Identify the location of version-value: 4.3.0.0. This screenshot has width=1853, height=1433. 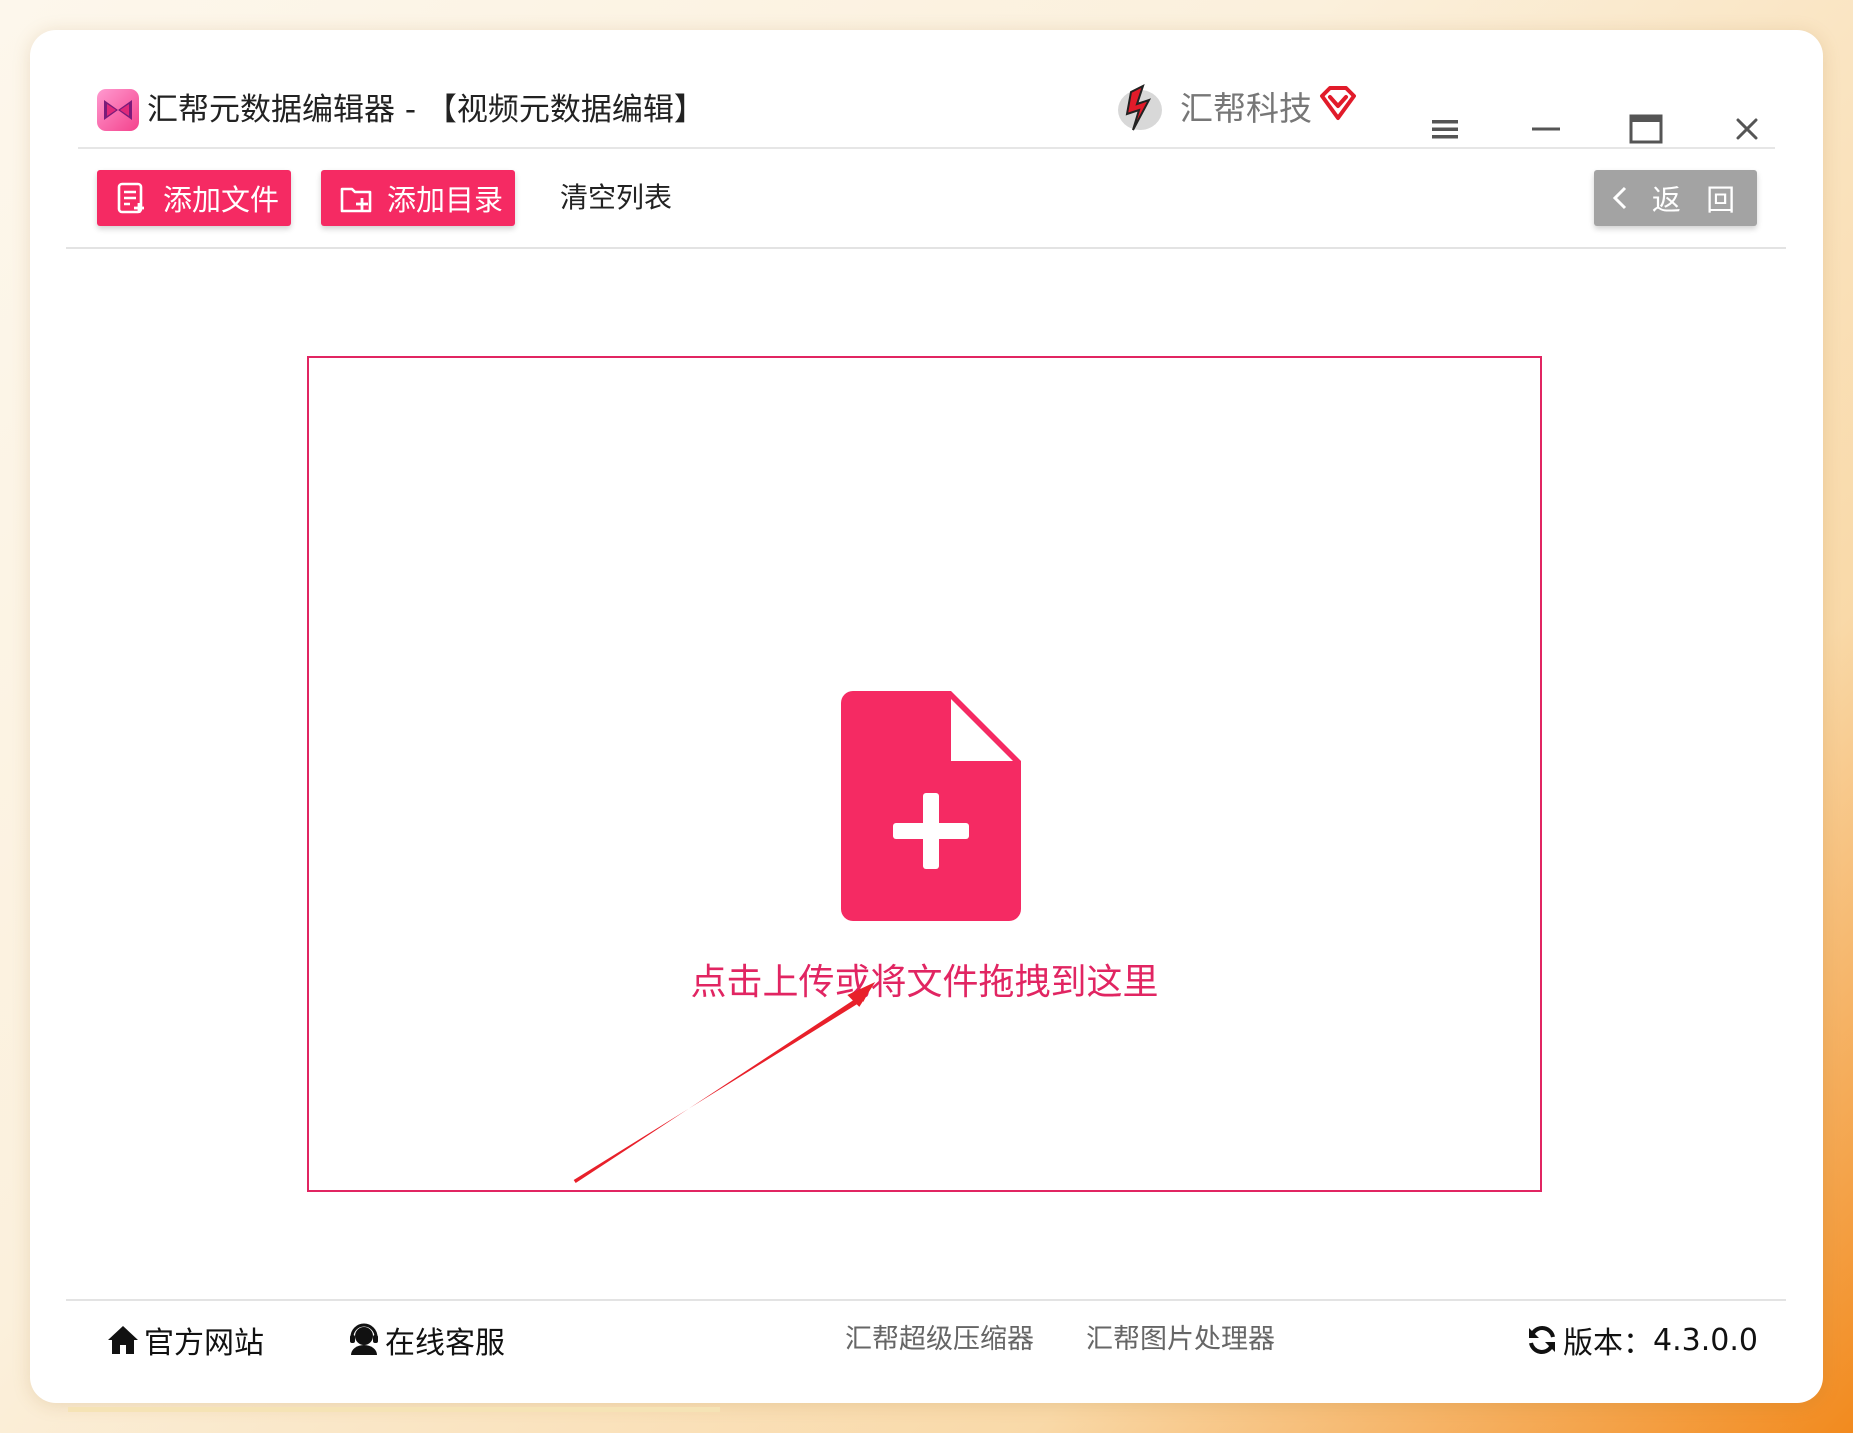
(1705, 1340).